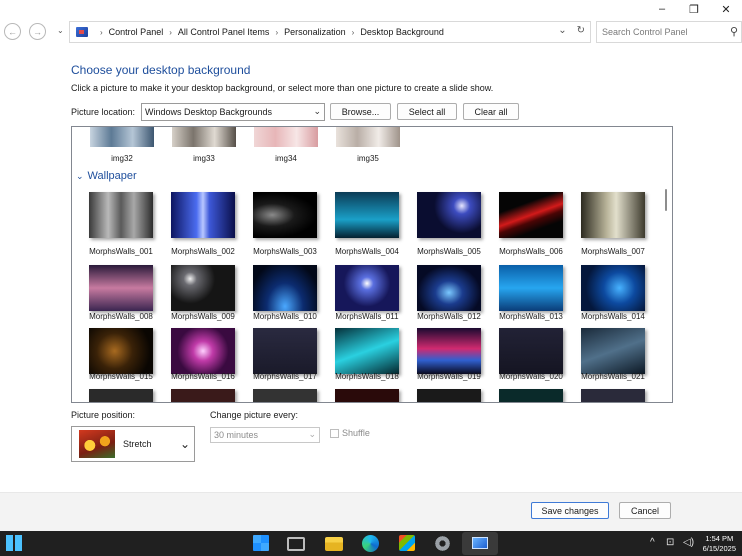 Image resolution: width=742 pixels, height=556 pixels. Describe the element at coordinates (694, 9) in the screenshot. I see `maximize-button: ❐` at that location.